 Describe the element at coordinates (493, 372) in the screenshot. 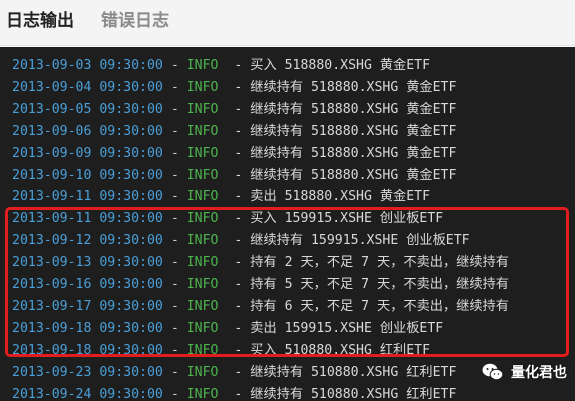

I see `wechat-icon` at that location.